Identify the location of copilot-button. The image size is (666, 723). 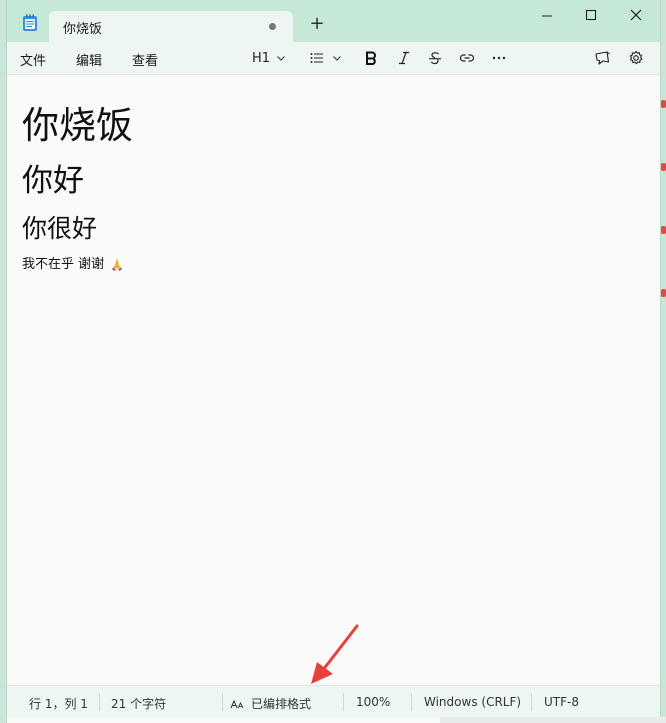
(602, 58).